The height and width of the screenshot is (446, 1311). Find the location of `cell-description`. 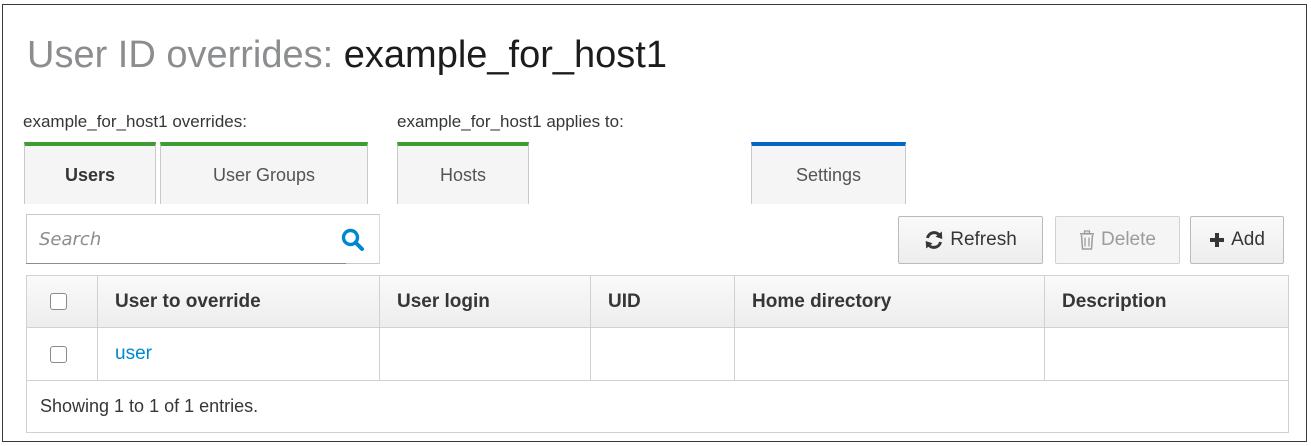

cell-description is located at coordinates (1166, 354).